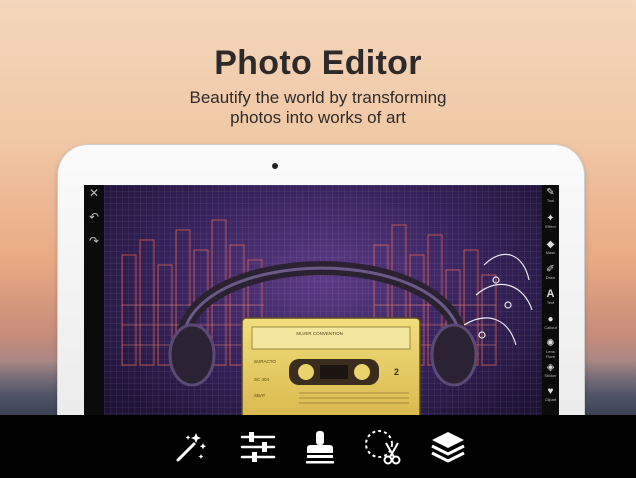 The width and height of the screenshot is (636, 478). Describe the element at coordinates (550, 327) in the screenshot. I see `right-tool-label: Callout` at that location.